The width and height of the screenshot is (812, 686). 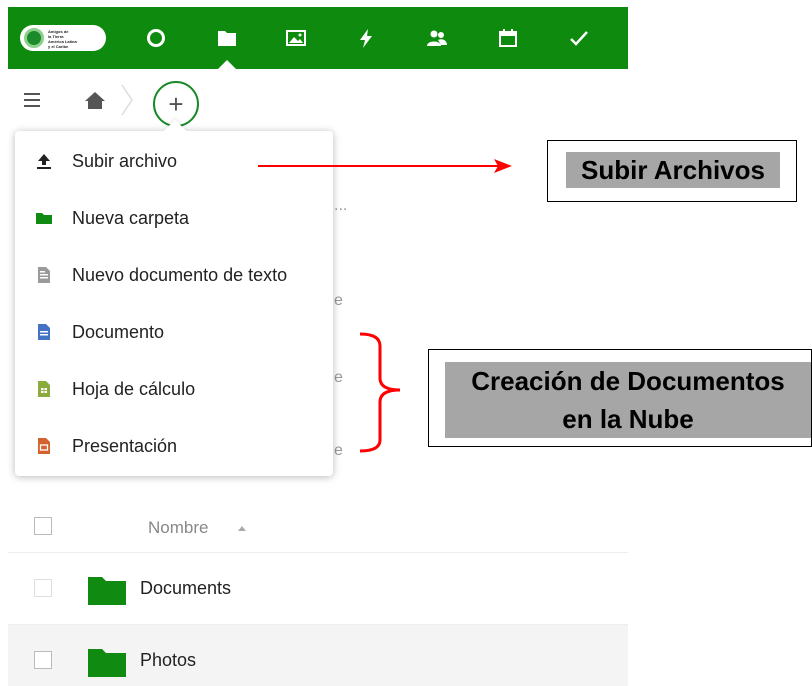 What do you see at coordinates (628, 381) in the screenshot?
I see `create-callout-line1: Creación de Documentos` at bounding box center [628, 381].